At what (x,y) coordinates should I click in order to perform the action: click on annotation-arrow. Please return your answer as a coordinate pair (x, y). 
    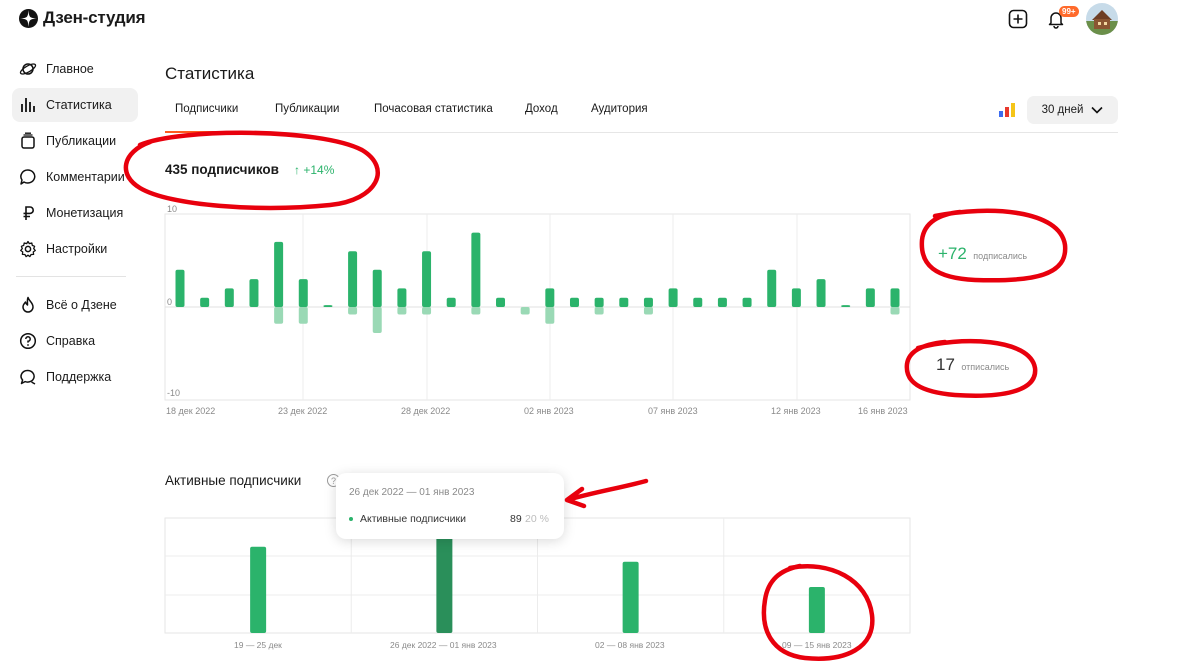
    Looking at the image, I should click on (606, 493).